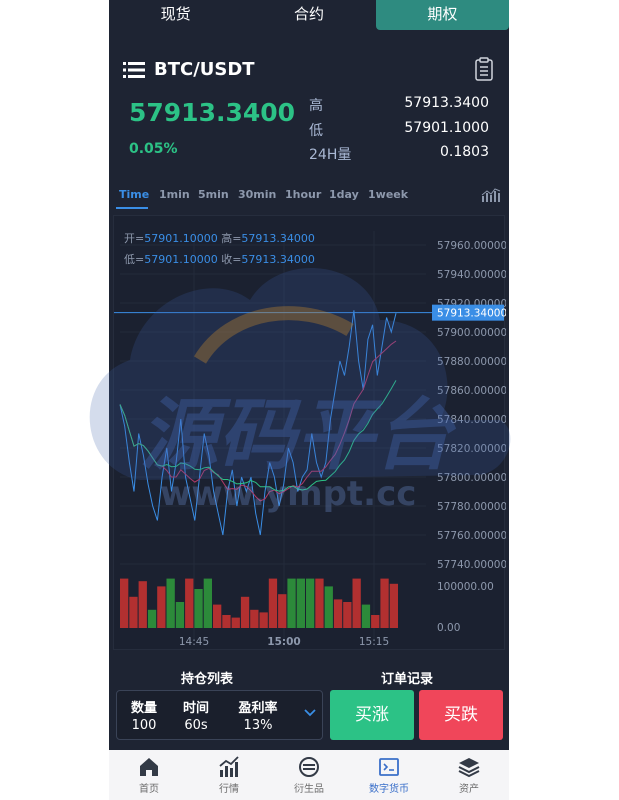 This screenshot has width=619, height=800. Describe the element at coordinates (316, 106) in the screenshot. I see `stat-high-label: 高` at that location.